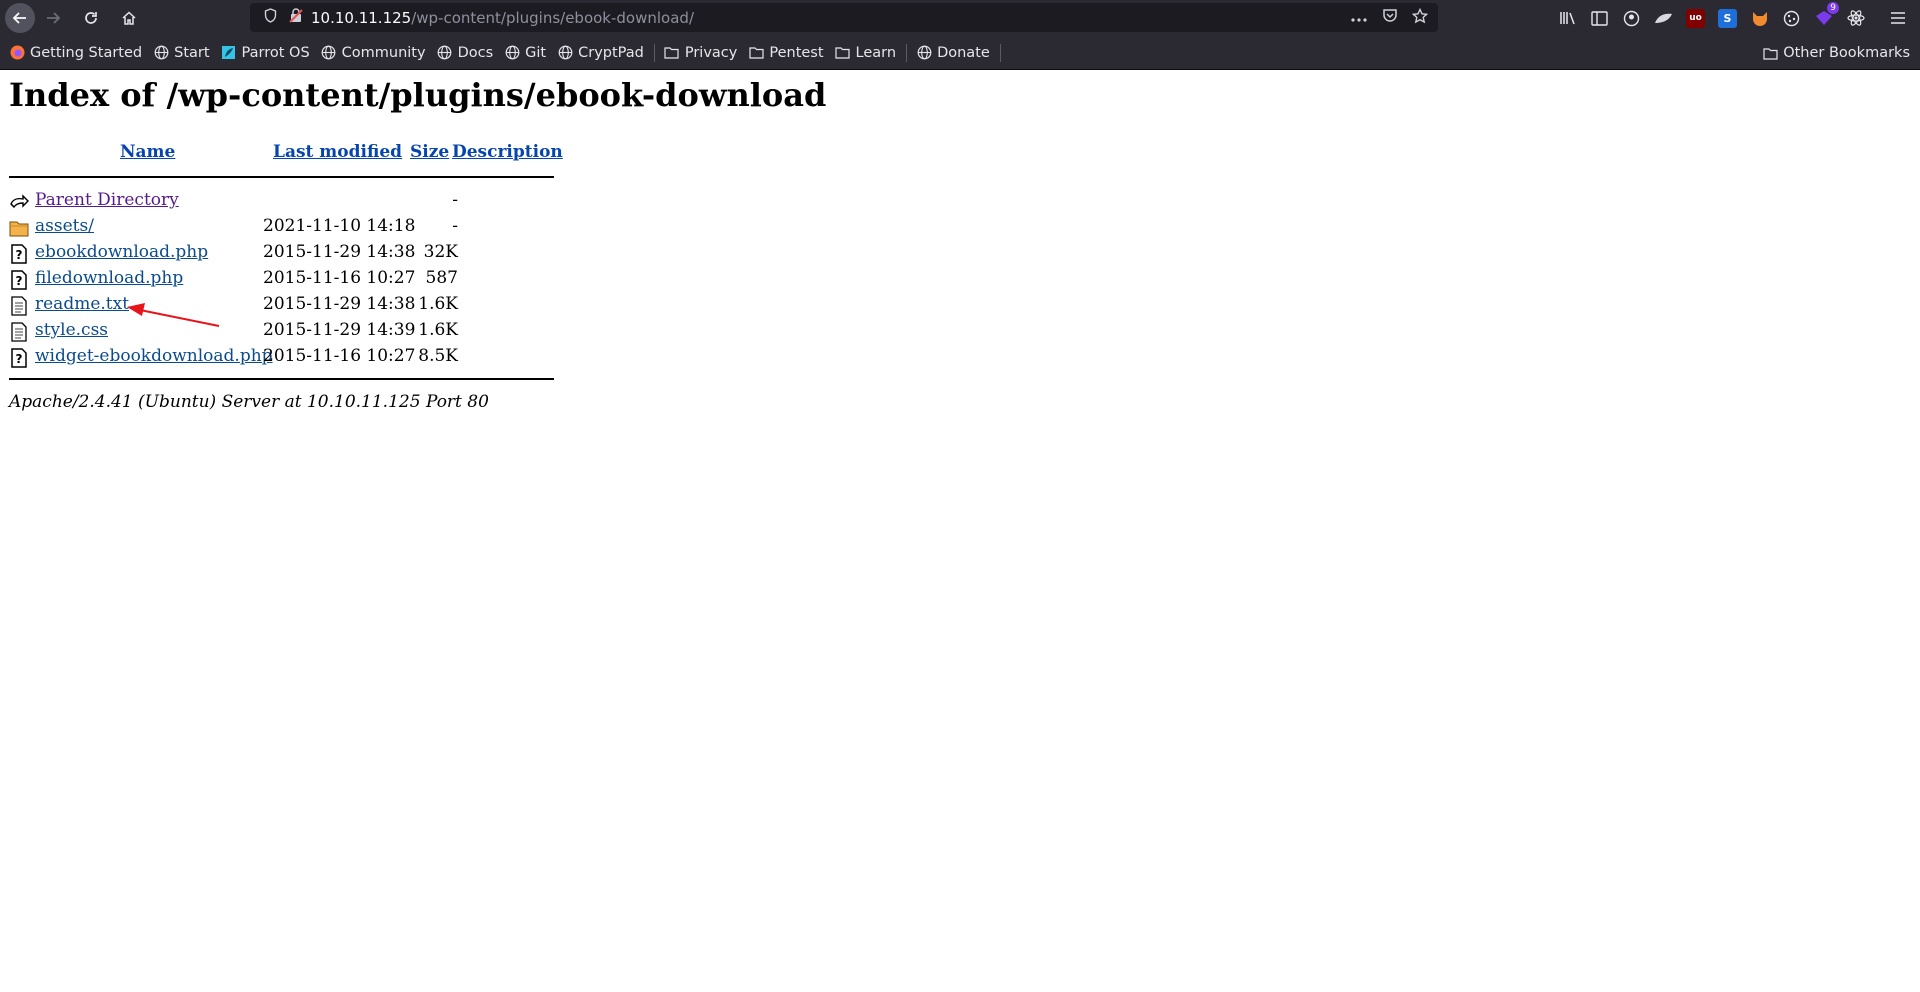  What do you see at coordinates (192, 52) in the screenshot?
I see `bookmark-label: Start` at bounding box center [192, 52].